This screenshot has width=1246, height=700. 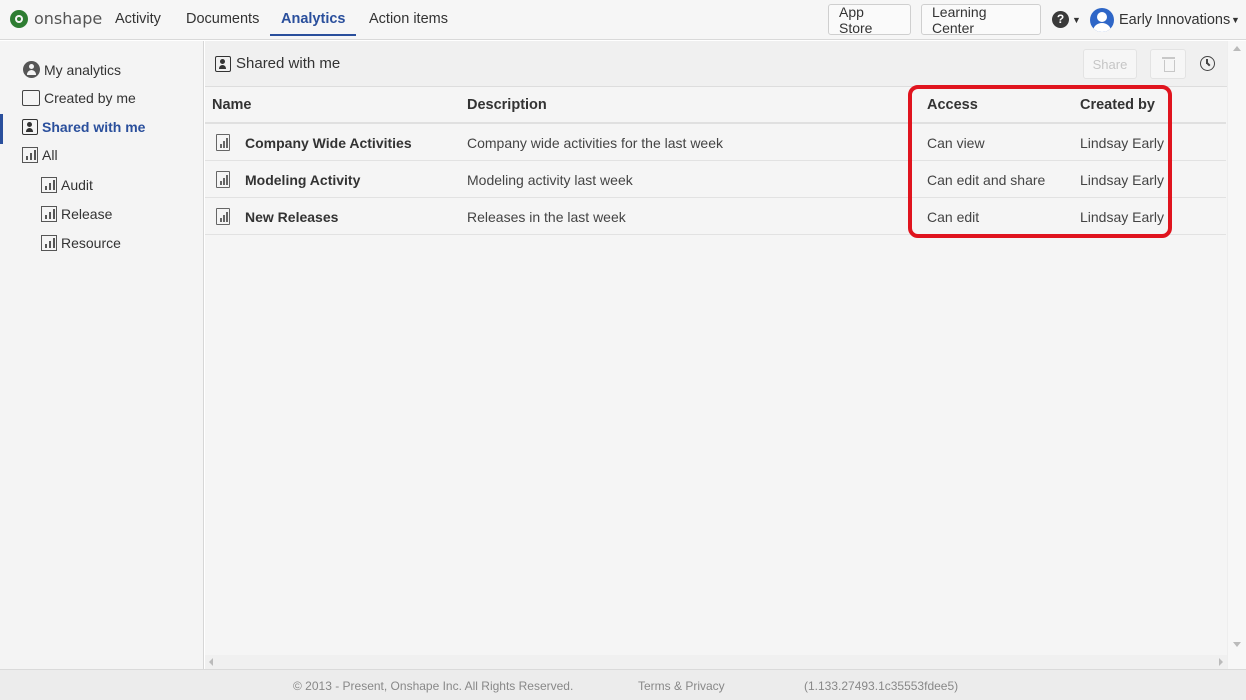 I want to click on nav-analytics: Analytics, so click(x=313, y=19).